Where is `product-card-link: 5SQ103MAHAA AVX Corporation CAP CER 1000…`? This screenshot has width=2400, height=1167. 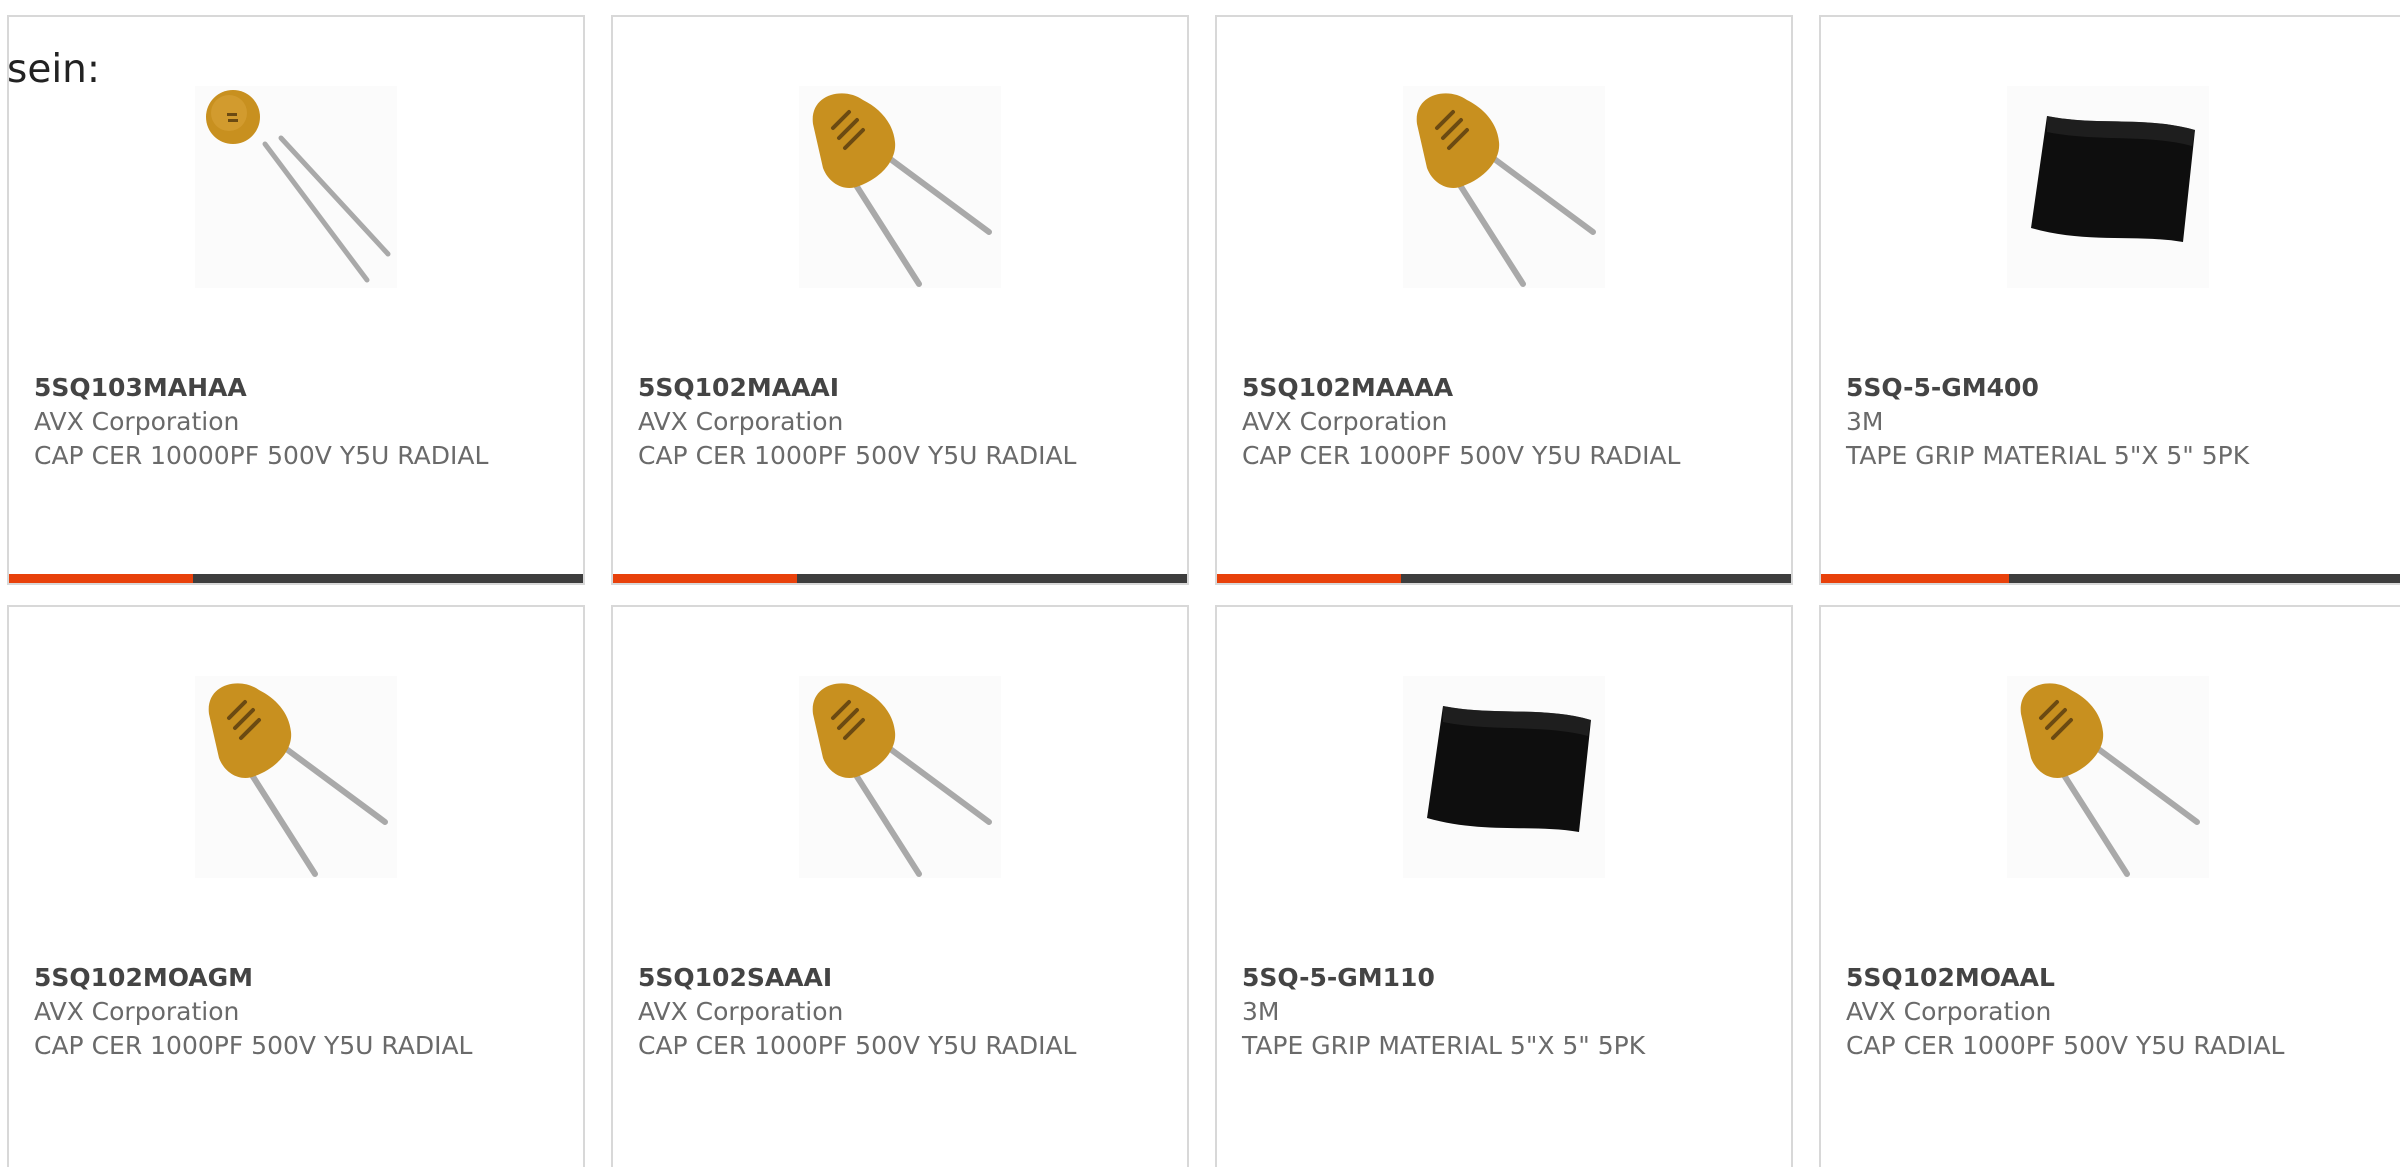 product-card-link: 5SQ103MAHAA AVX Corporation CAP CER 1000… is located at coordinates (296, 300).